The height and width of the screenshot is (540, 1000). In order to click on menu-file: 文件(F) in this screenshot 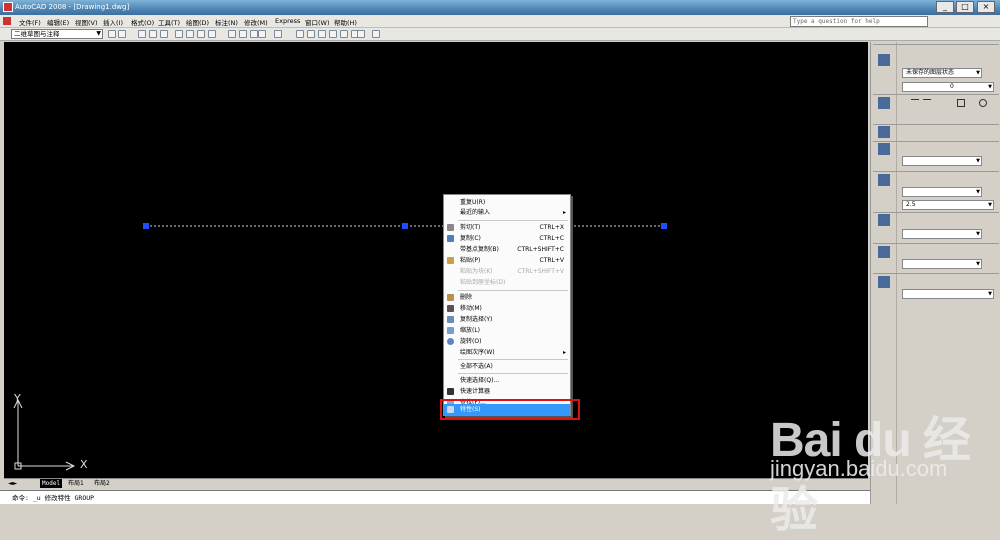, I will do `click(30, 22)`.